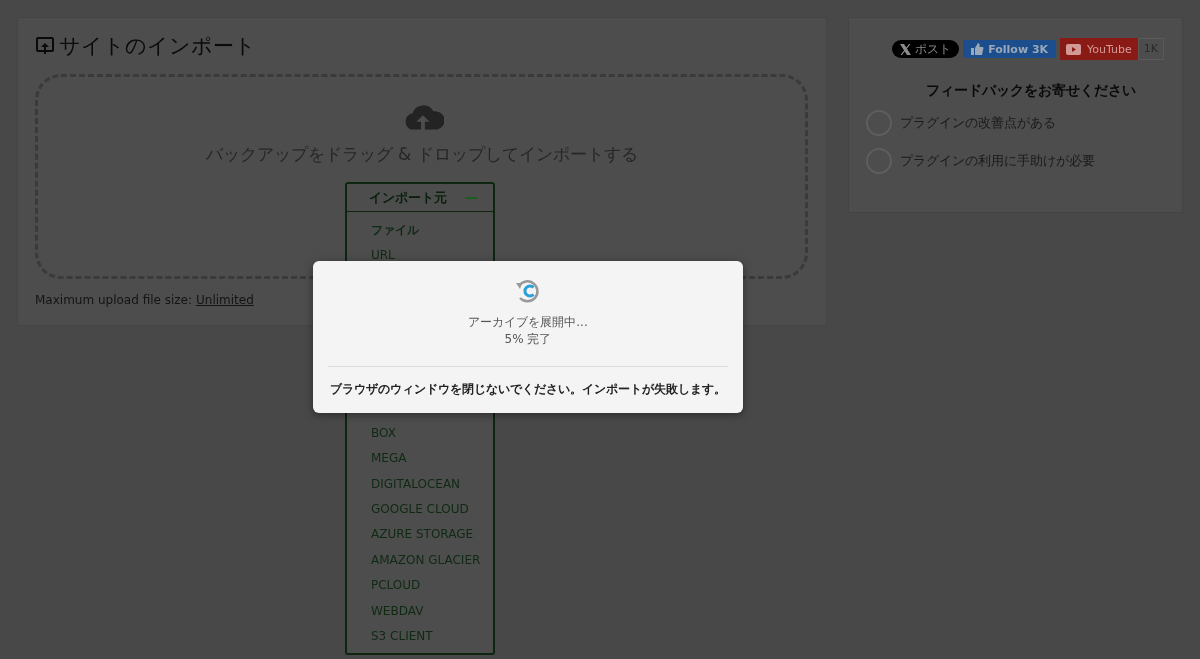 The image size is (1200, 659). Describe the element at coordinates (114, 300) in the screenshot. I see `upload-limit-label: Maximum upload file size:` at that location.